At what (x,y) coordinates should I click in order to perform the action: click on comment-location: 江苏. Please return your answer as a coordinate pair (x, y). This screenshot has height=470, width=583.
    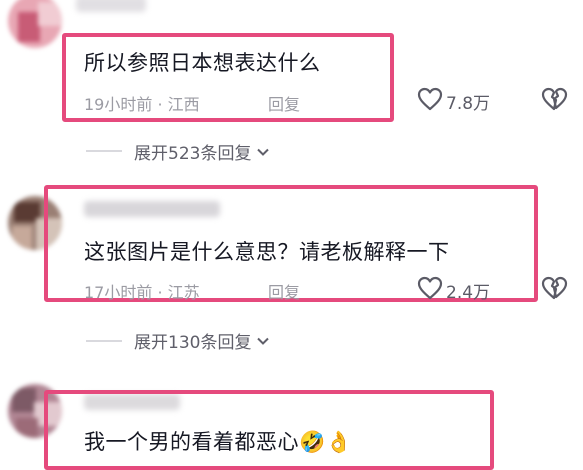
    Looking at the image, I should click on (183, 292).